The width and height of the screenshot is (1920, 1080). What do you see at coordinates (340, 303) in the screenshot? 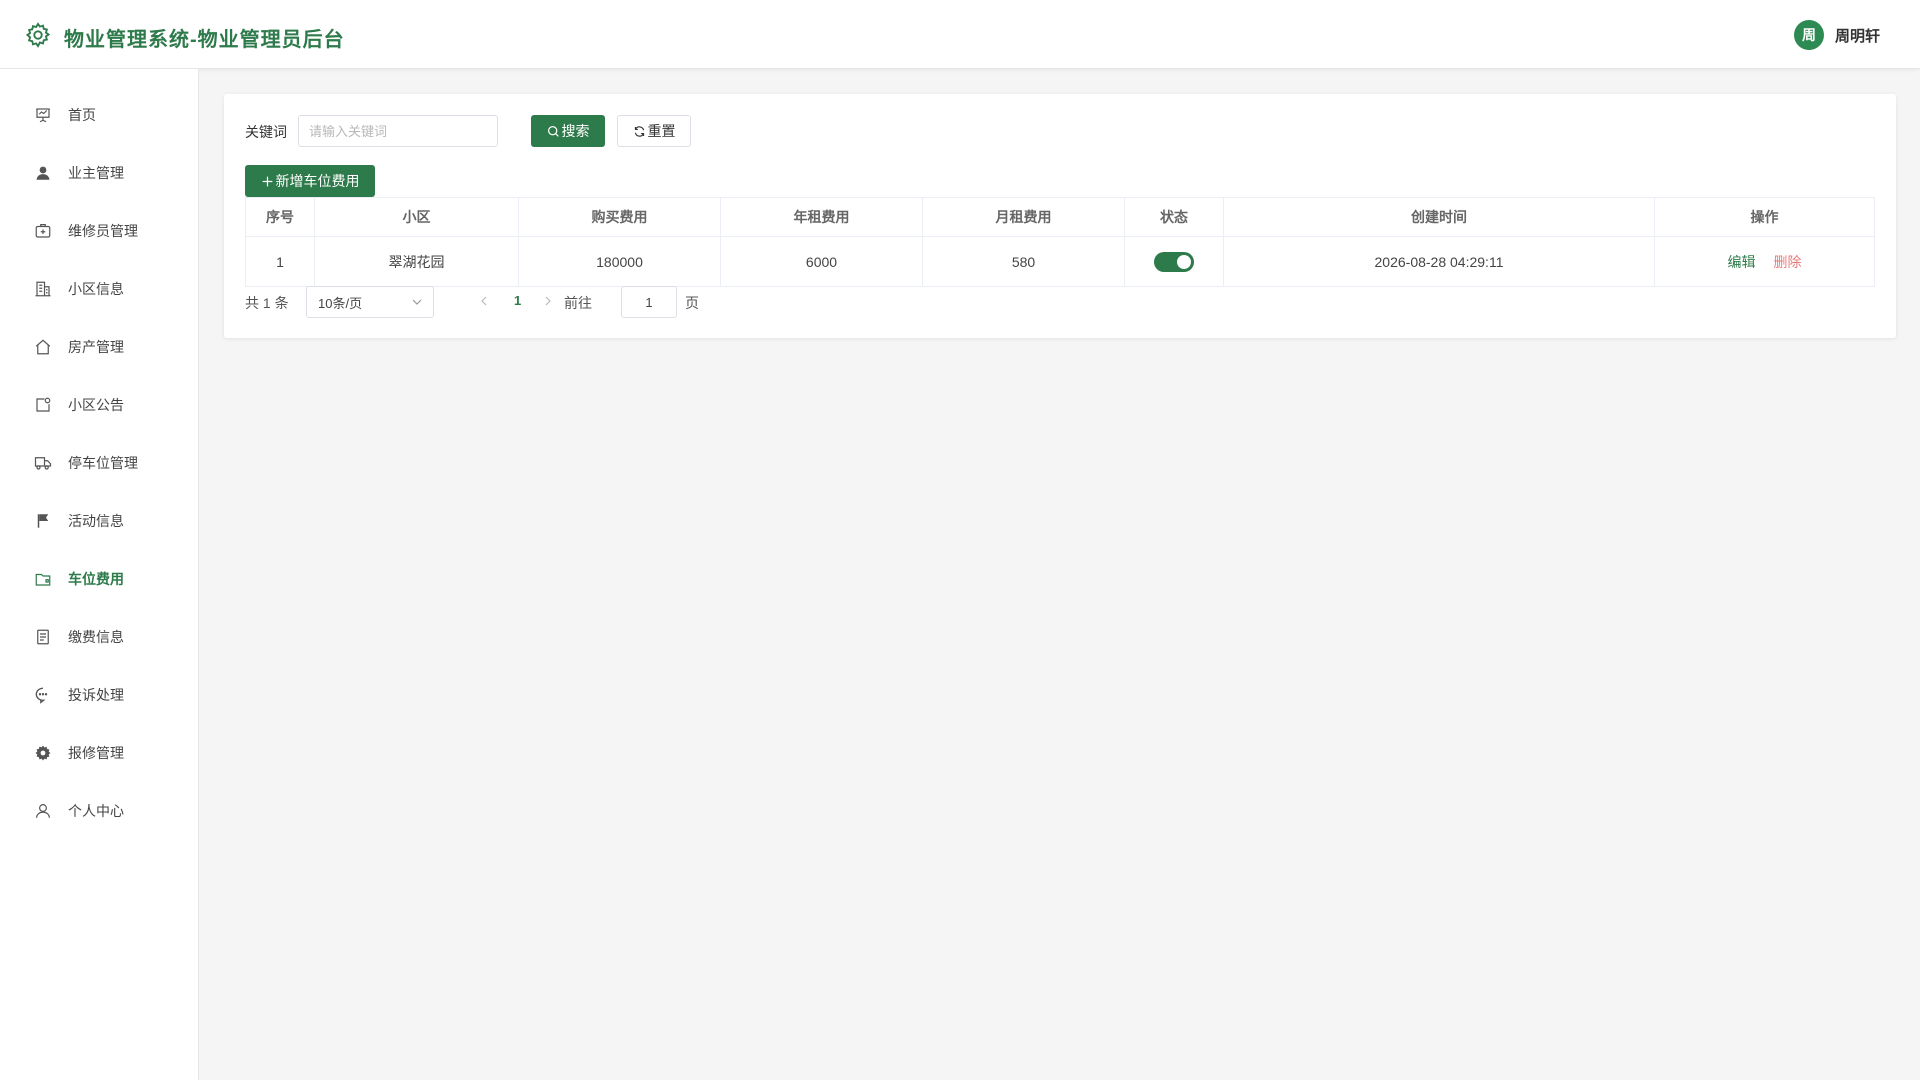
I see `page-size-value: 10条/页` at bounding box center [340, 303].